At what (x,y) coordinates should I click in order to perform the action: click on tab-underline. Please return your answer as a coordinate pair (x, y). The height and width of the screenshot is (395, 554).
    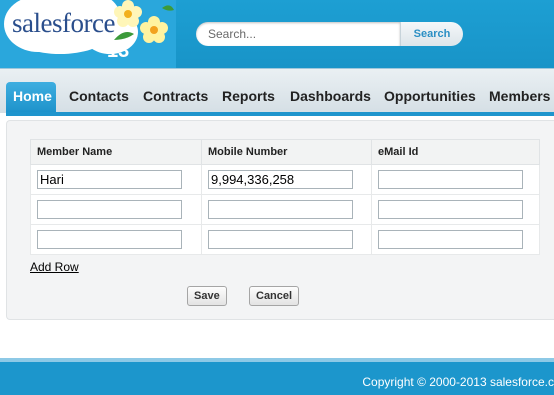
    Looking at the image, I should click on (280, 114).